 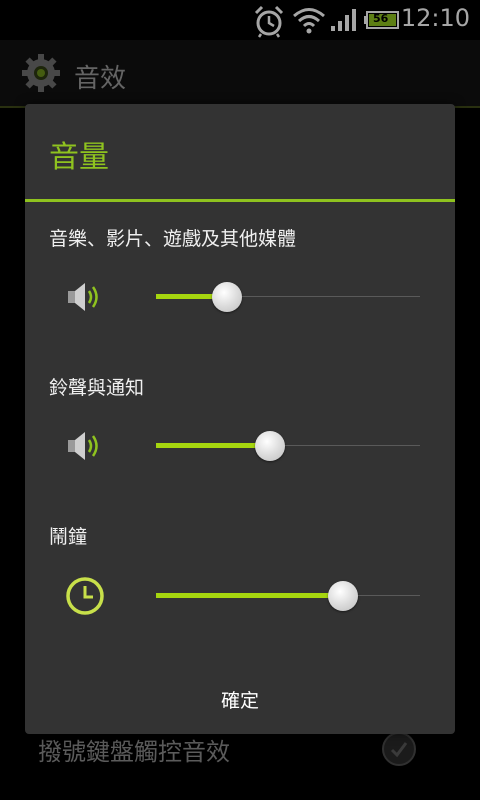 What do you see at coordinates (79, 157) in the screenshot?
I see `dialog-title: 音量` at bounding box center [79, 157].